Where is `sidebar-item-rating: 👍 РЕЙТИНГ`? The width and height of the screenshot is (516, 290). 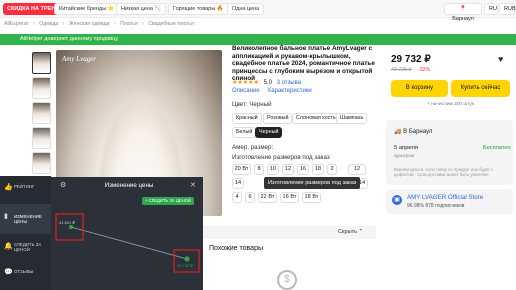 sidebar-item-rating: 👍 РЕЙТИНГ is located at coordinates (25, 190).